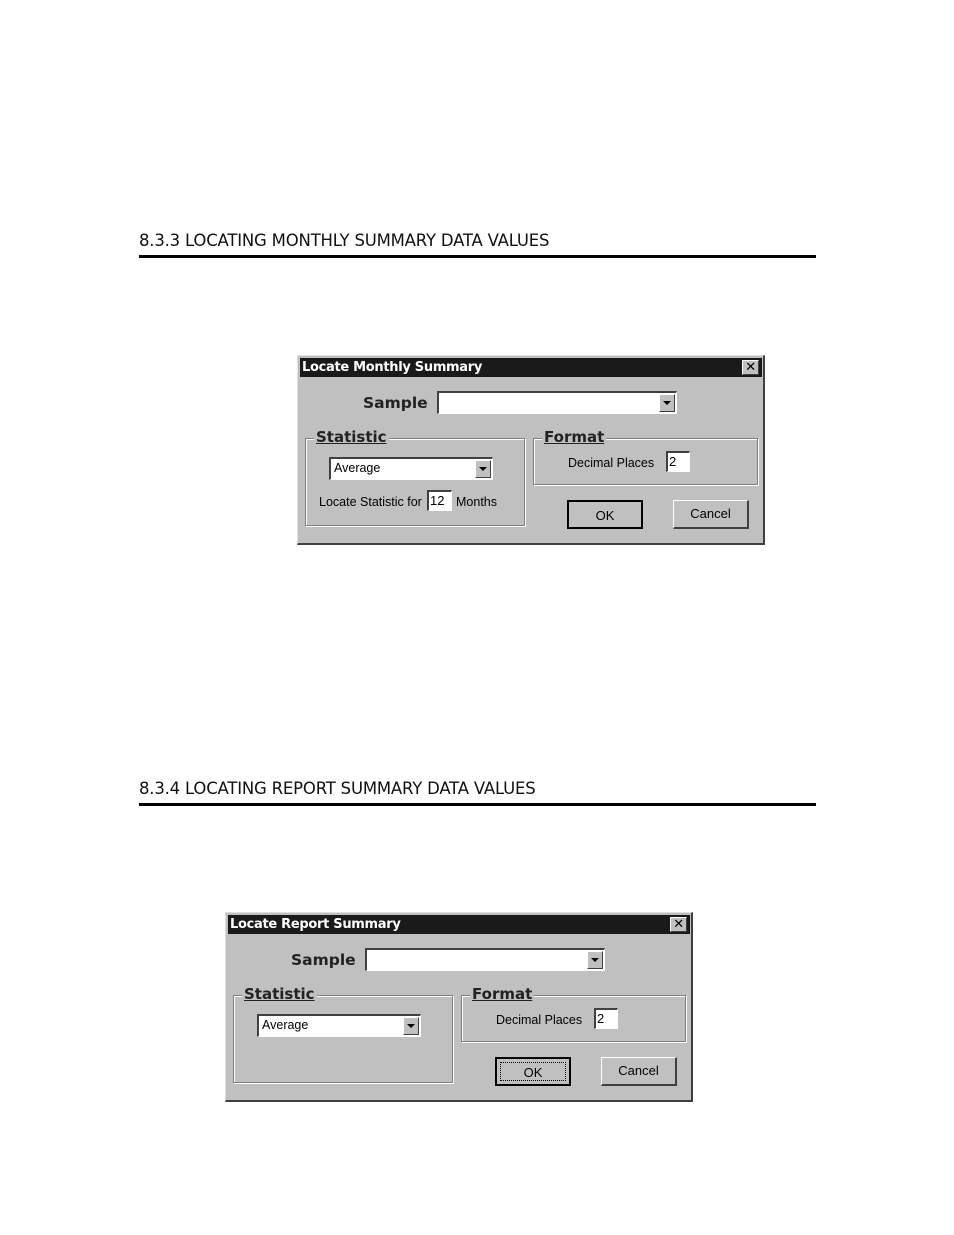 The width and height of the screenshot is (954, 1235). What do you see at coordinates (370, 502) in the screenshot?
I see `locate-statistic-for-label: Locate Statistic for` at bounding box center [370, 502].